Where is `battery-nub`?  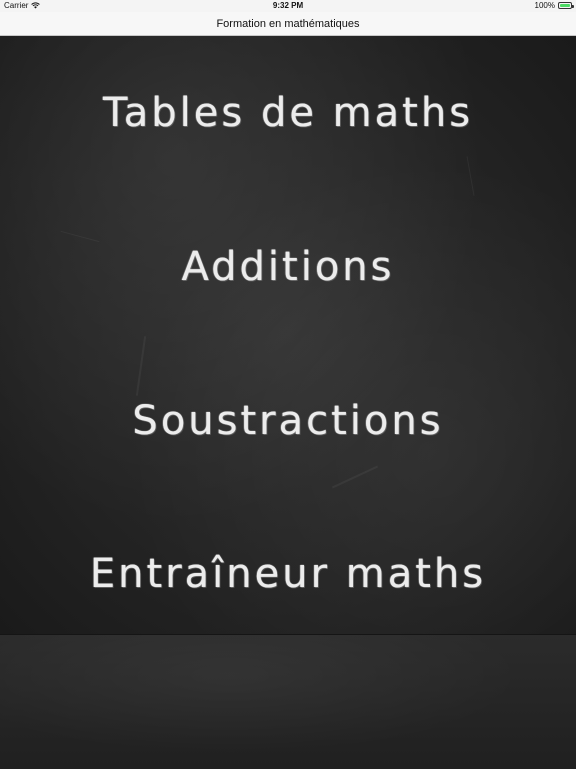
battery-nub is located at coordinates (573, 6).